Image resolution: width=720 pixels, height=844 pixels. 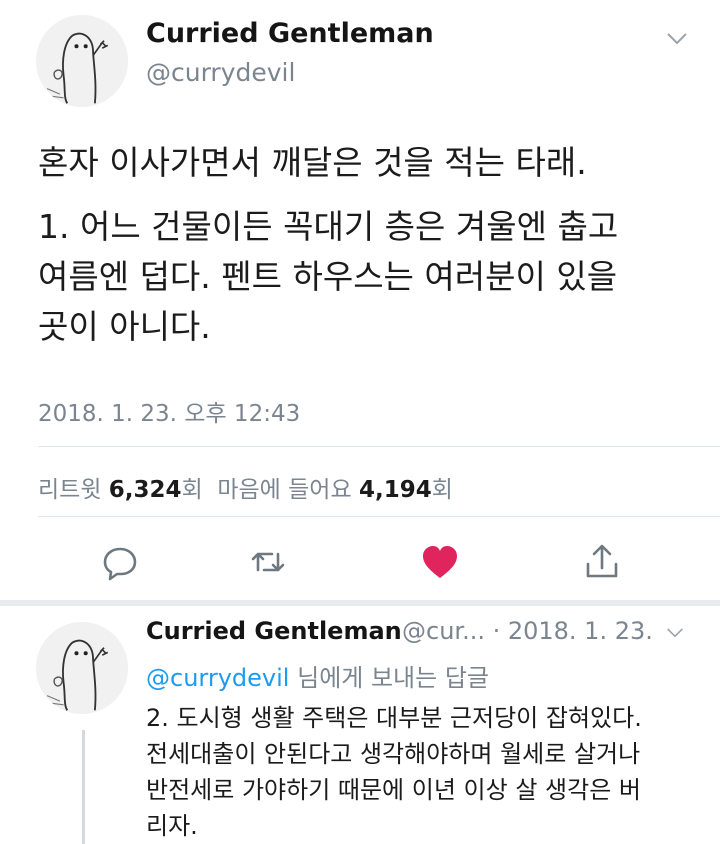 I want to click on share-icon, so click(x=602, y=561).